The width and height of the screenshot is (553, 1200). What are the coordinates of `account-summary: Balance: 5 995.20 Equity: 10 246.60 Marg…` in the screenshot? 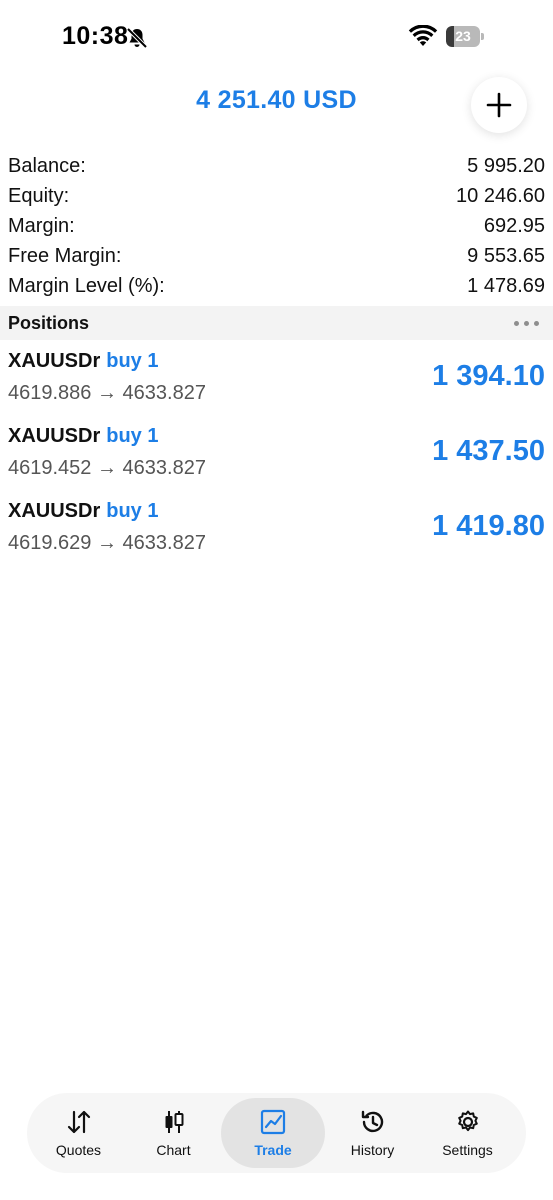 It's located at (276, 226).